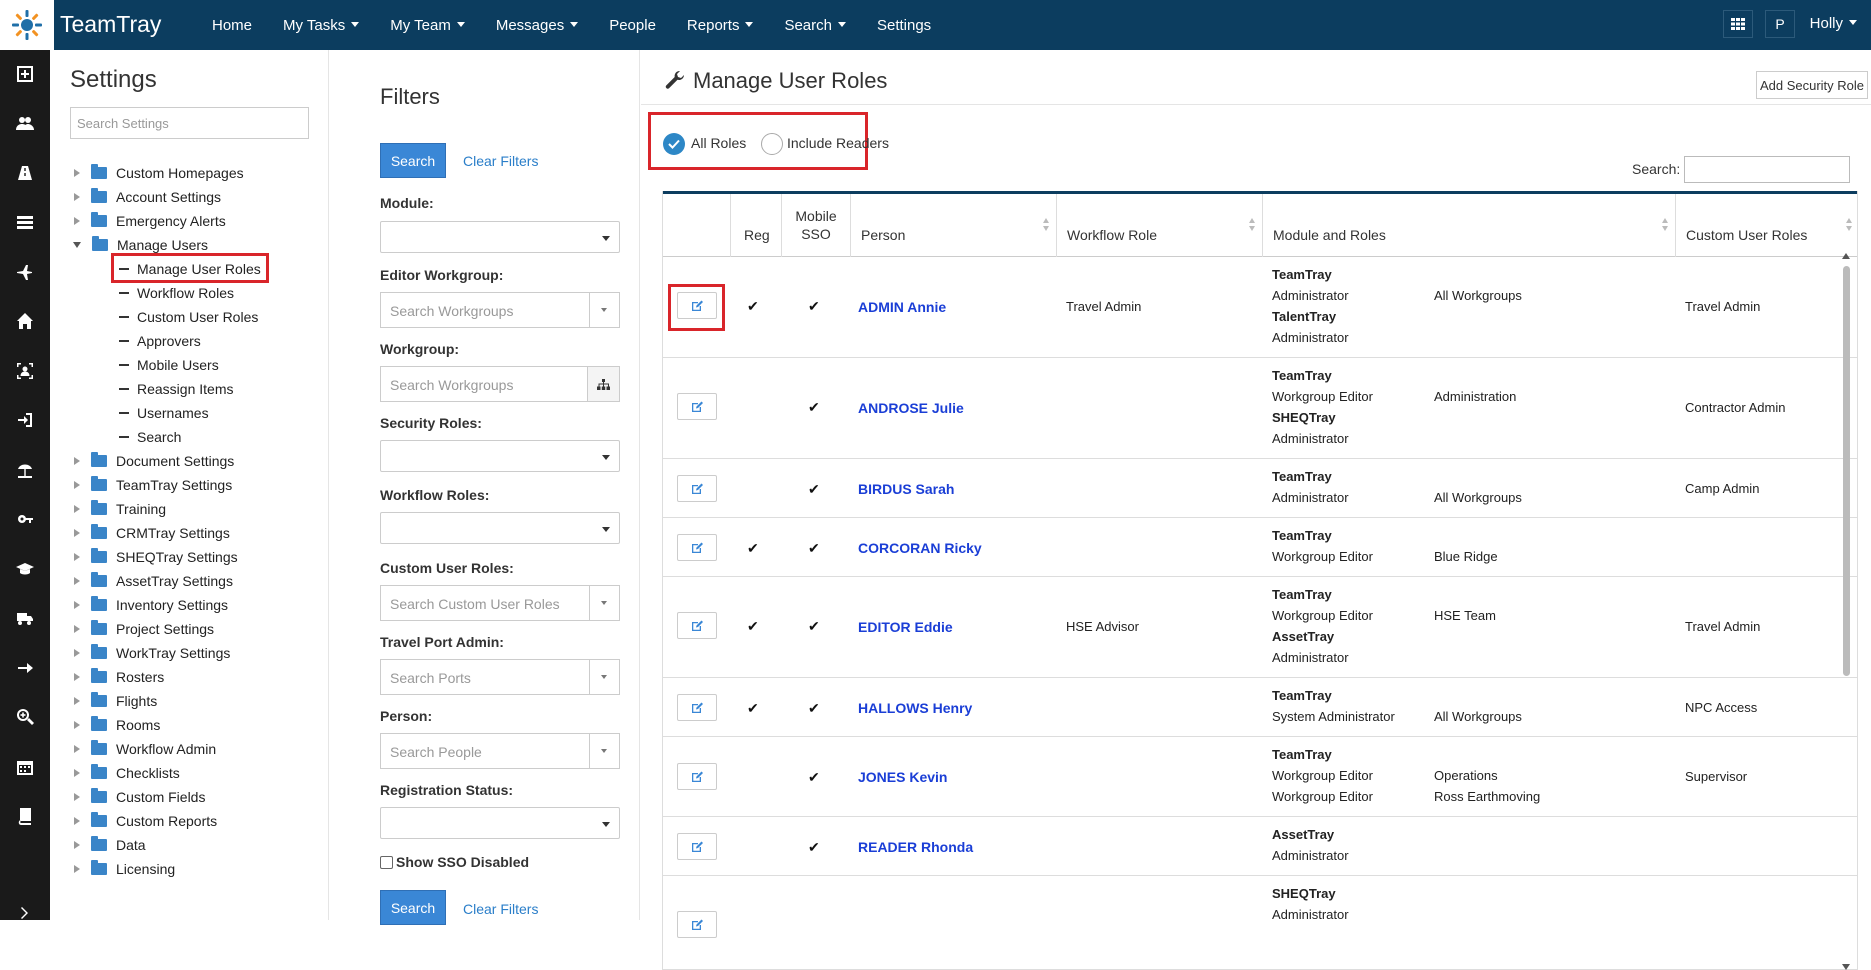 The image size is (1871, 970). Describe the element at coordinates (1846, 967) in the screenshot. I see `scroll-down-icon` at that location.